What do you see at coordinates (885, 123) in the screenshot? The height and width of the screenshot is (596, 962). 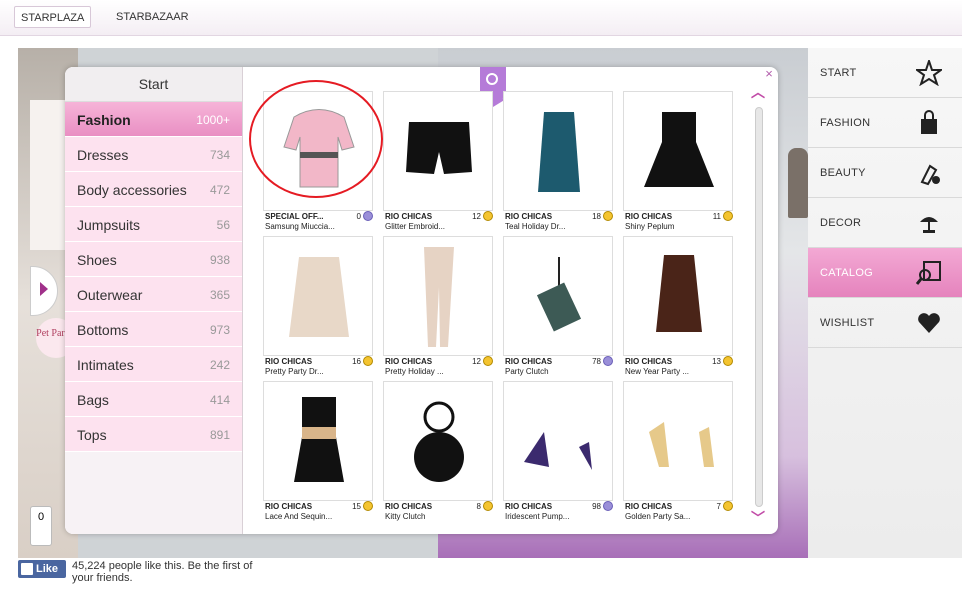 I see `nav-fashion: FASHION` at bounding box center [885, 123].